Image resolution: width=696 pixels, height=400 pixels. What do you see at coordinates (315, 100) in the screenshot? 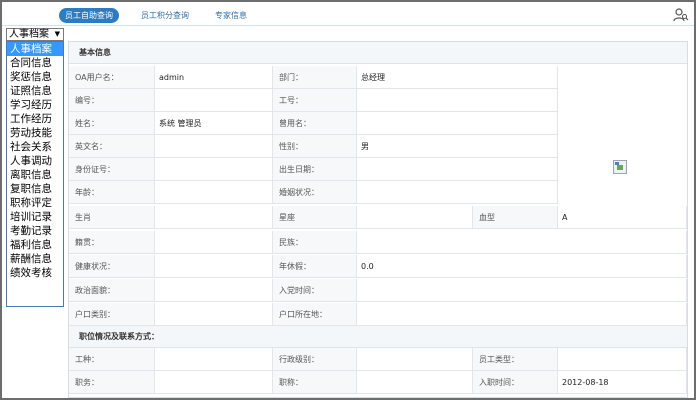
I see `field-label: 工号：` at bounding box center [315, 100].